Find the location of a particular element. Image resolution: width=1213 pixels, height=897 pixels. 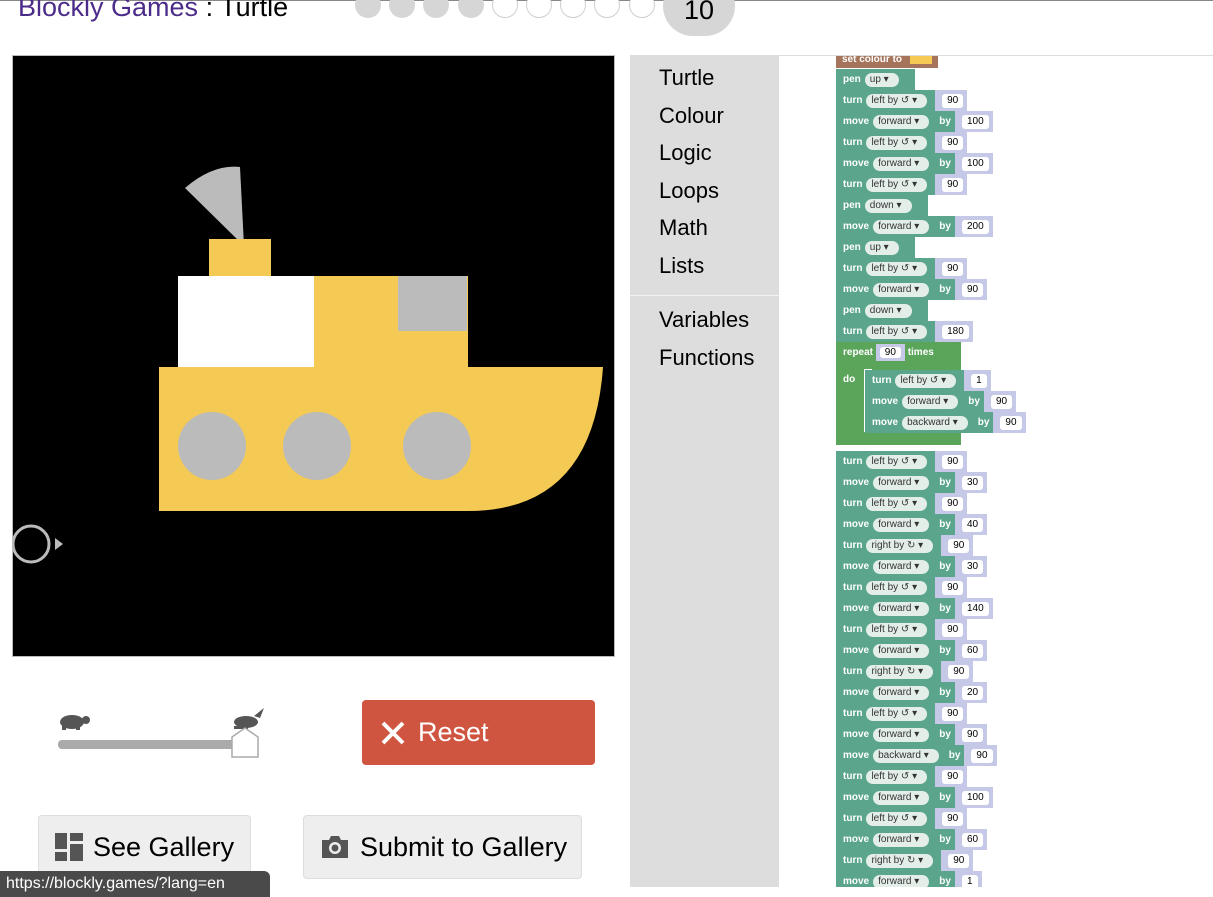

block-dropdown: up ▾ is located at coordinates (881, 79).